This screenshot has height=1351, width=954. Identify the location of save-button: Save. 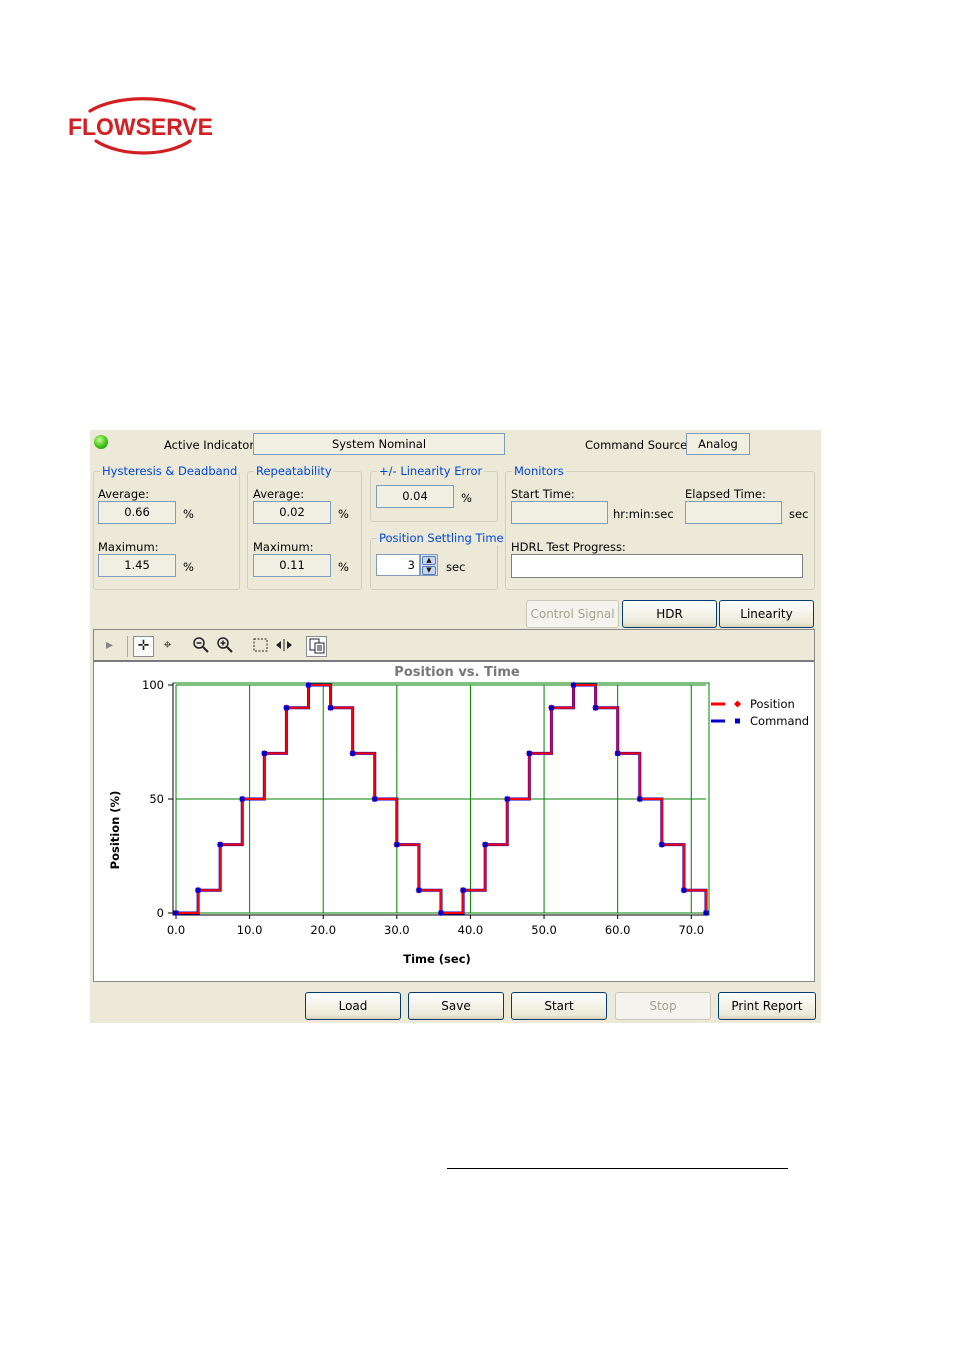
(456, 1006).